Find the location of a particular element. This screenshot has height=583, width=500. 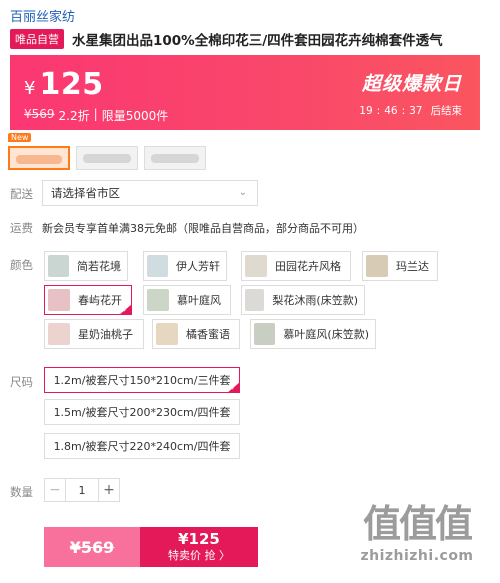

self-operated-badge: 唯品自营 is located at coordinates (37, 39).